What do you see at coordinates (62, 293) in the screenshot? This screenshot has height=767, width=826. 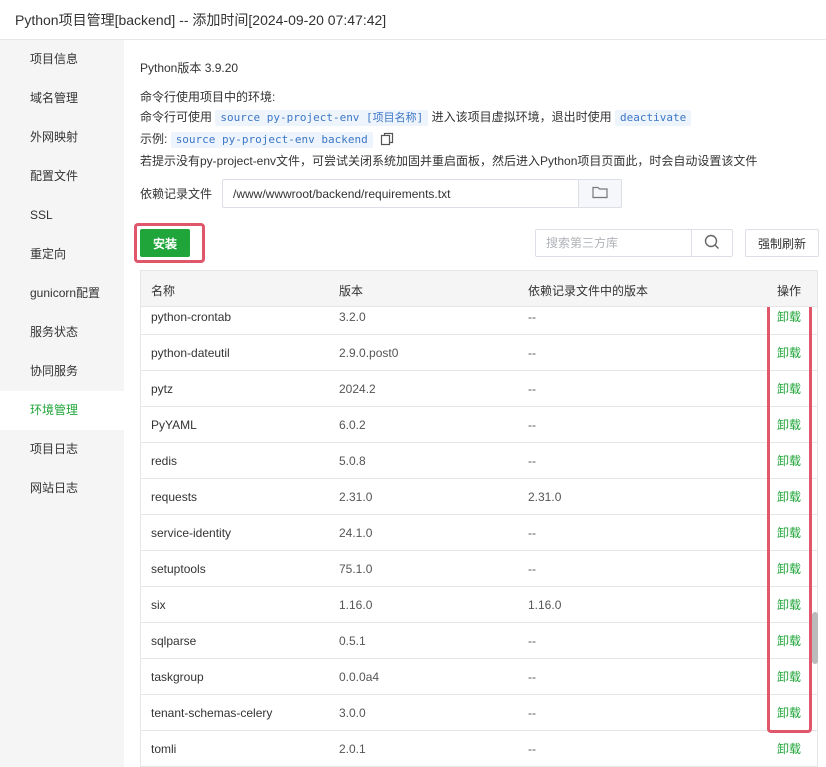 I see `sidebar-item: gunicorn配置` at bounding box center [62, 293].